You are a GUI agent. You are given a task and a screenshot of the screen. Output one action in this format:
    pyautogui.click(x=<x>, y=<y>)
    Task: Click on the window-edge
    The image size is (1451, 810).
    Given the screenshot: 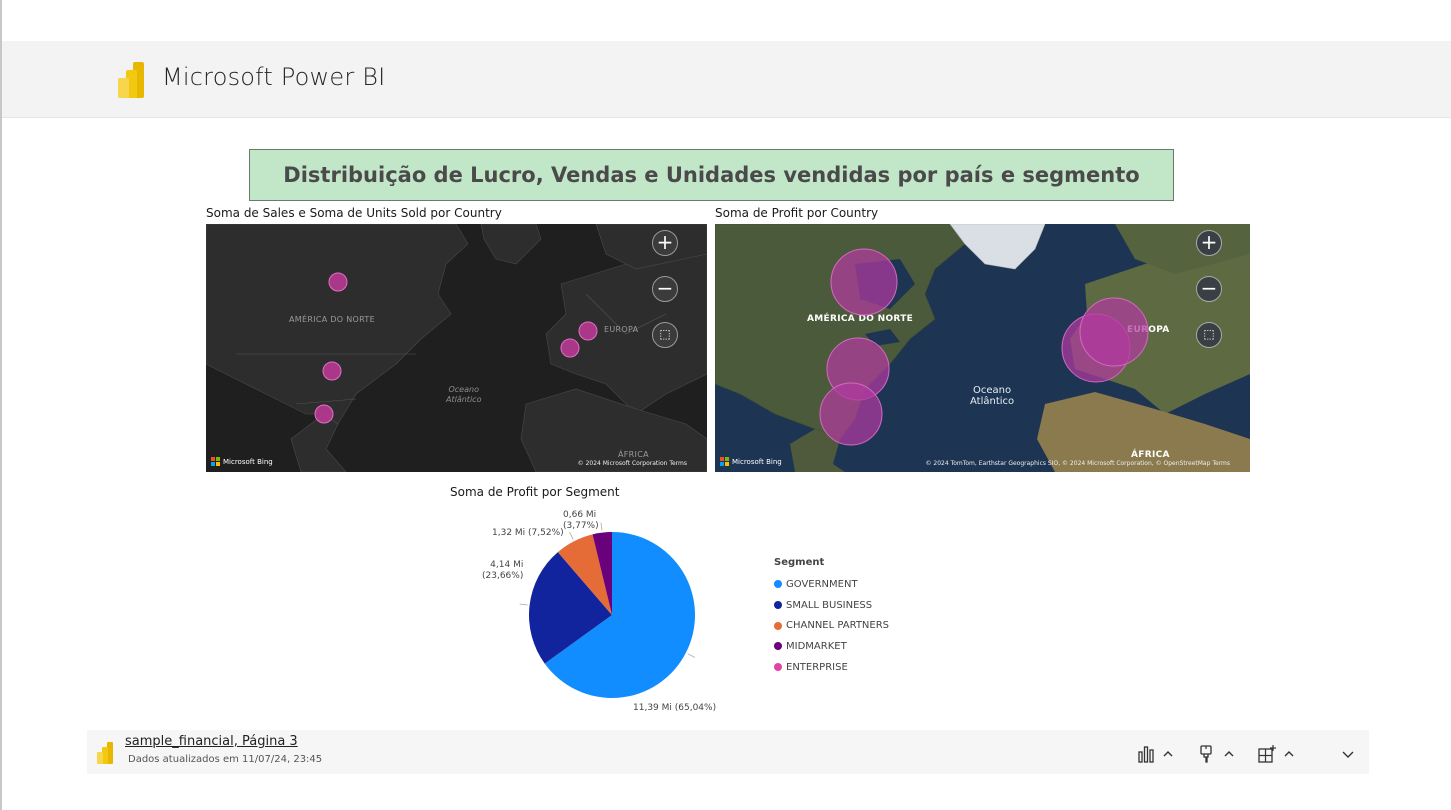 What is the action you would take?
    pyautogui.click(x=1, y=405)
    